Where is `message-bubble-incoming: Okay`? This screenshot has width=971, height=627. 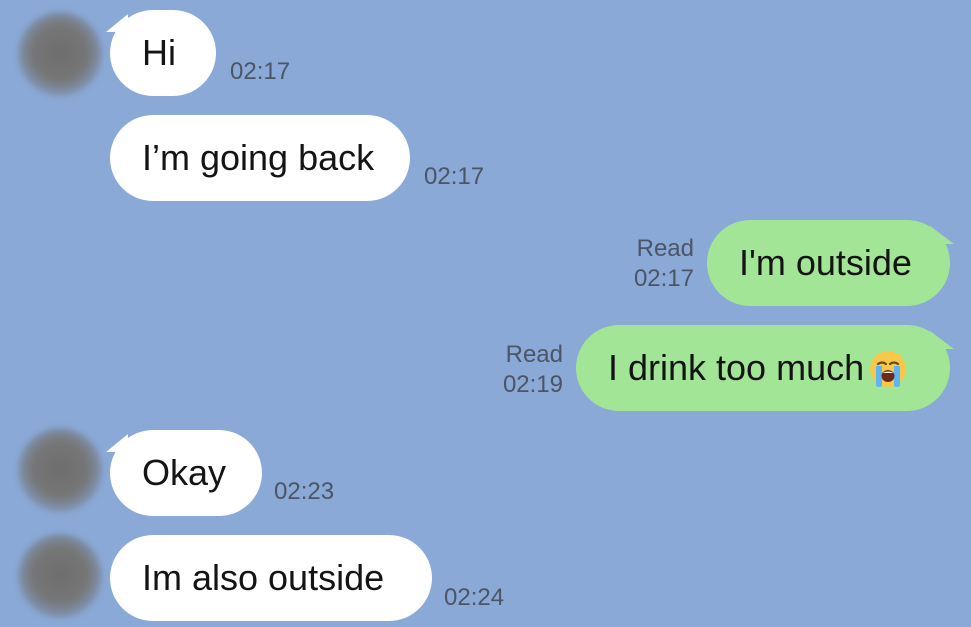
message-bubble-incoming: Okay is located at coordinates (186, 473).